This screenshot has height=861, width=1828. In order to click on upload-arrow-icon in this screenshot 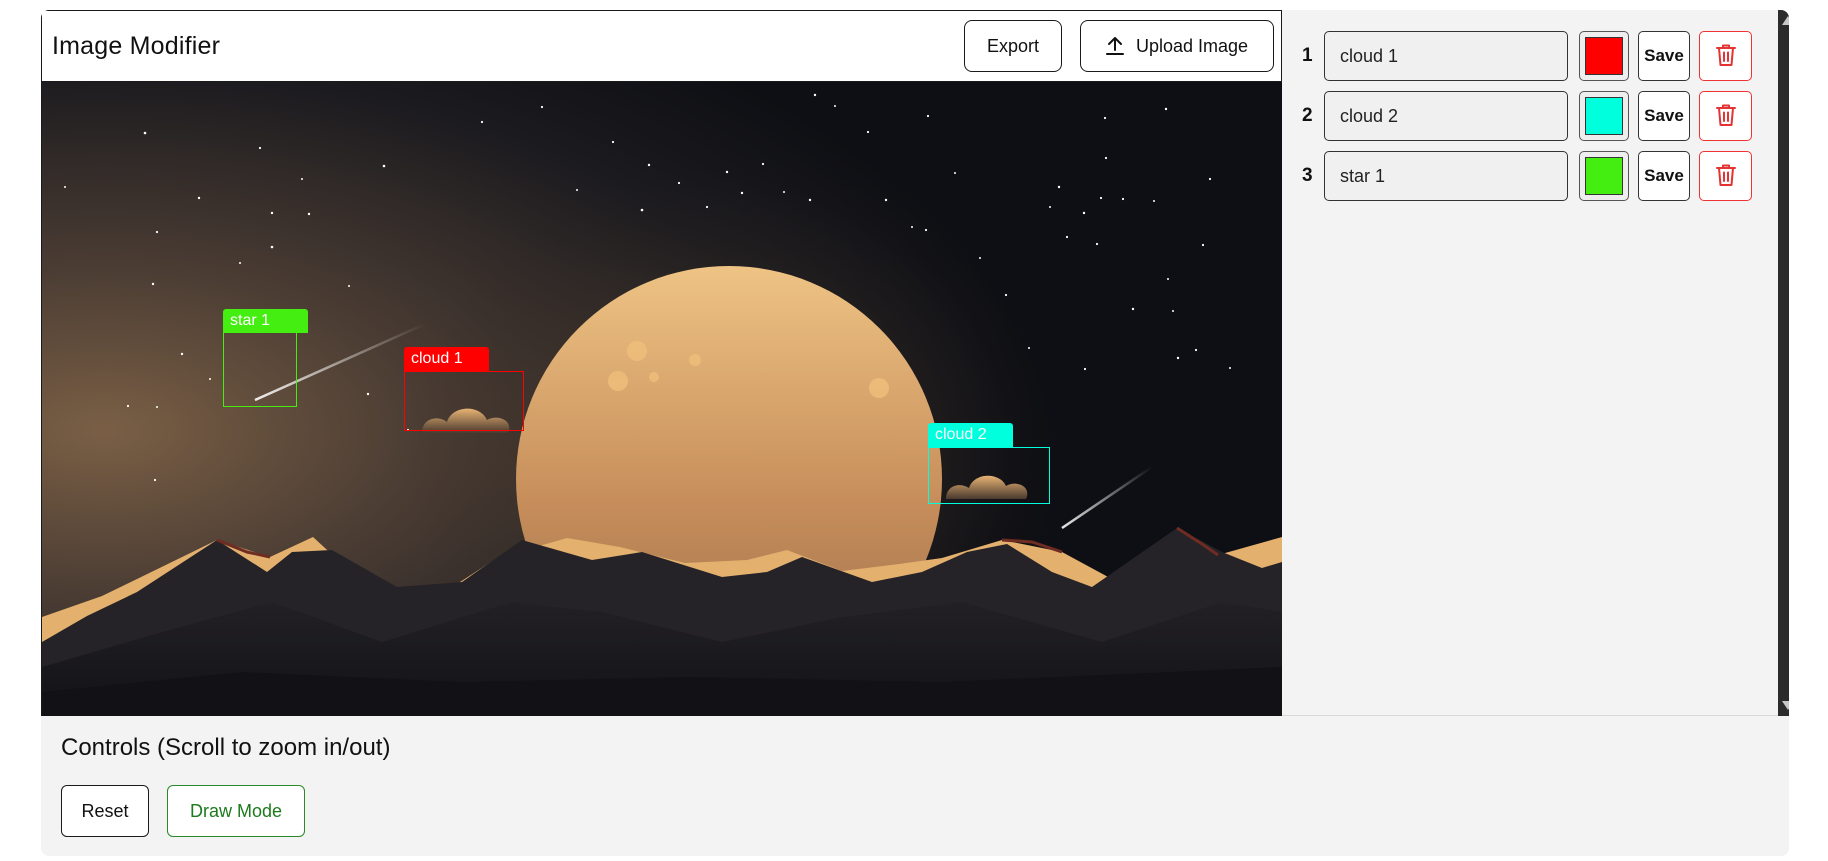, I will do `click(1114, 46)`.